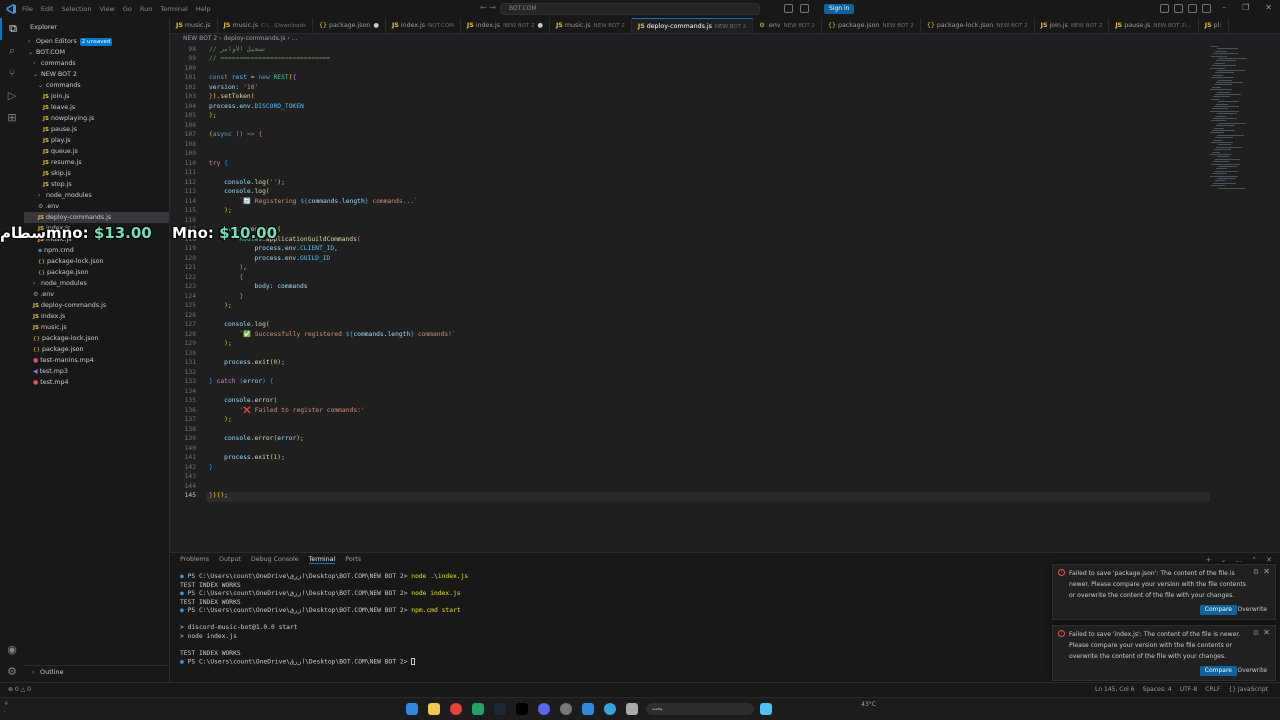 This screenshot has height=720, width=1280. I want to click on terminal-cursor, so click(413, 661).